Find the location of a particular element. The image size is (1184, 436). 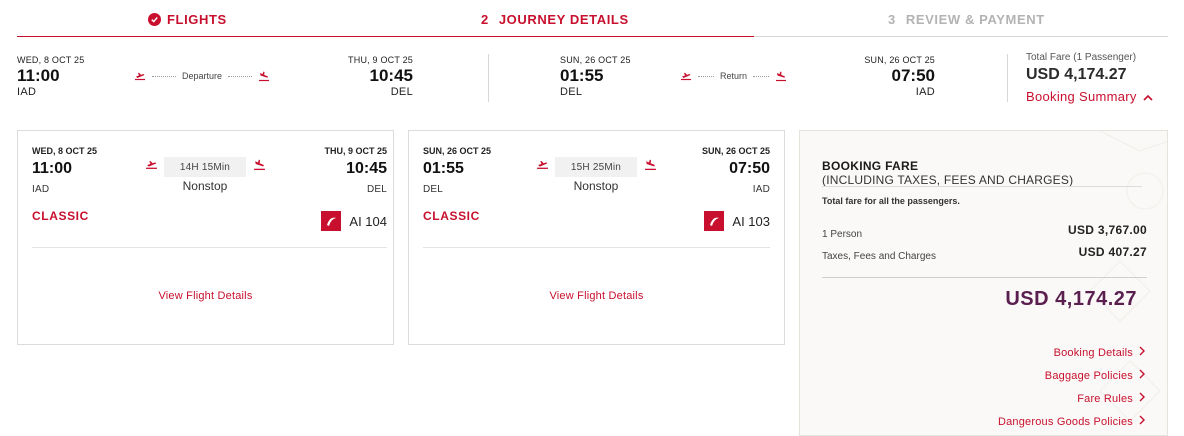

duration-badge: 14H 15Min is located at coordinates (205, 167).